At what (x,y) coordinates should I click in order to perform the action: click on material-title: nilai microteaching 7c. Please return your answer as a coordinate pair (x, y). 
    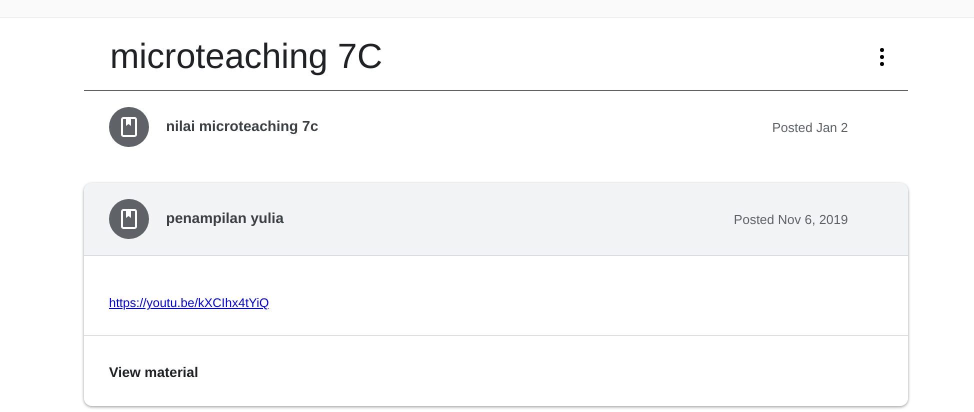
    Looking at the image, I should click on (243, 127).